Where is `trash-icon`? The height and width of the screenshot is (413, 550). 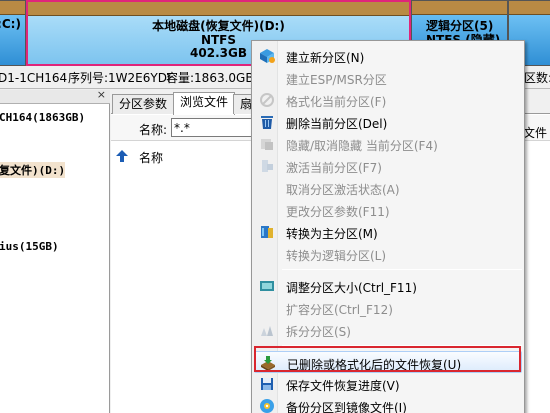 trash-icon is located at coordinates (267, 122).